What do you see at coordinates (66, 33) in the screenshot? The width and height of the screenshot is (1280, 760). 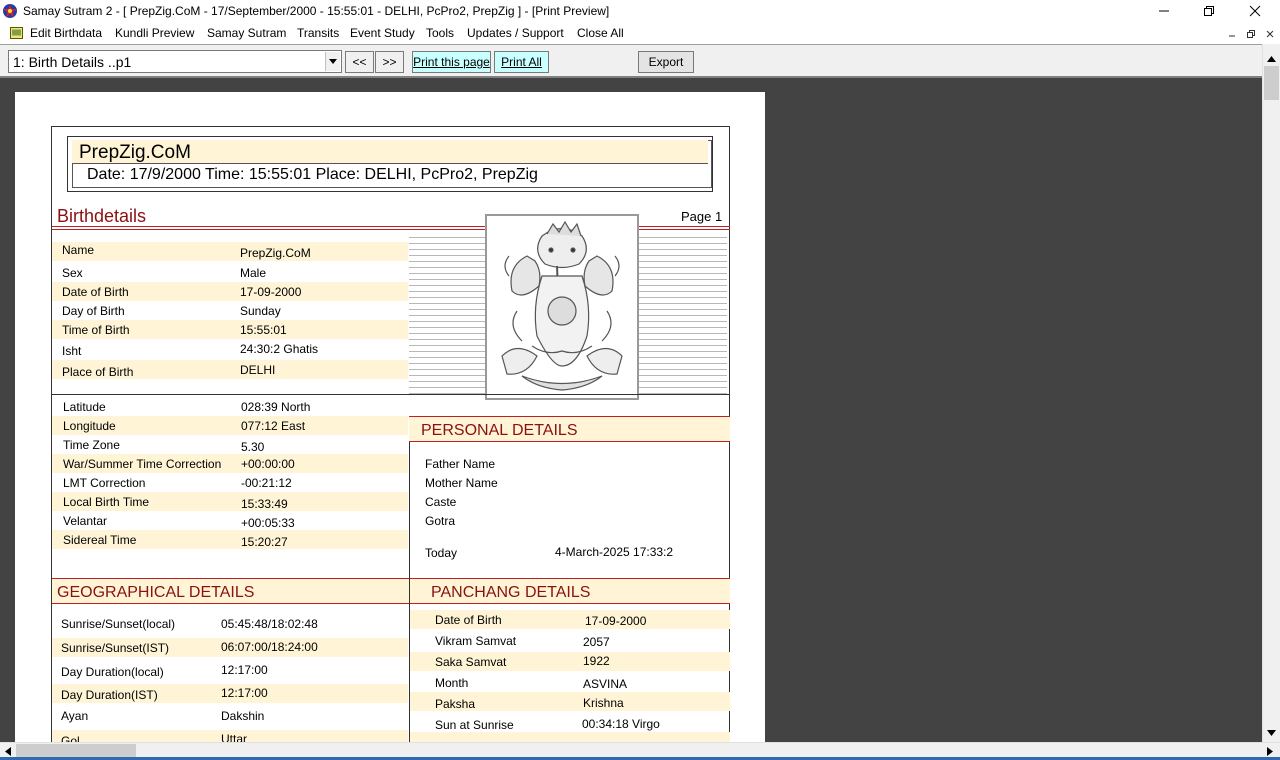 I see `menu-edit-birthdata: Edit Birthdata` at bounding box center [66, 33].